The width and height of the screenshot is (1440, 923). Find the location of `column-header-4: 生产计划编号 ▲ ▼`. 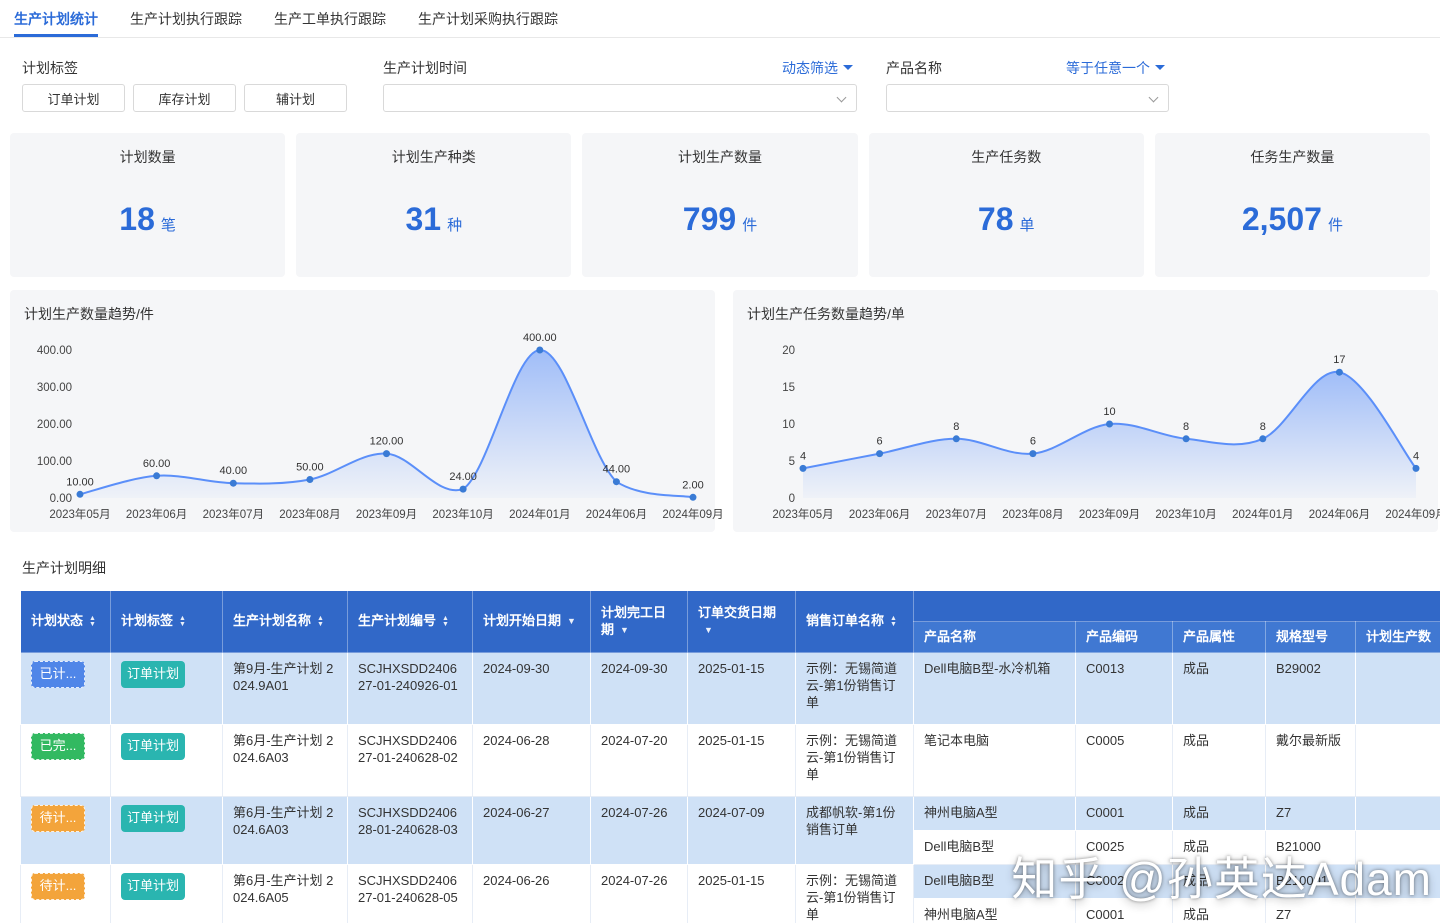

column-header-4: 生产计划编号 ▲ ▼ is located at coordinates (410, 621).